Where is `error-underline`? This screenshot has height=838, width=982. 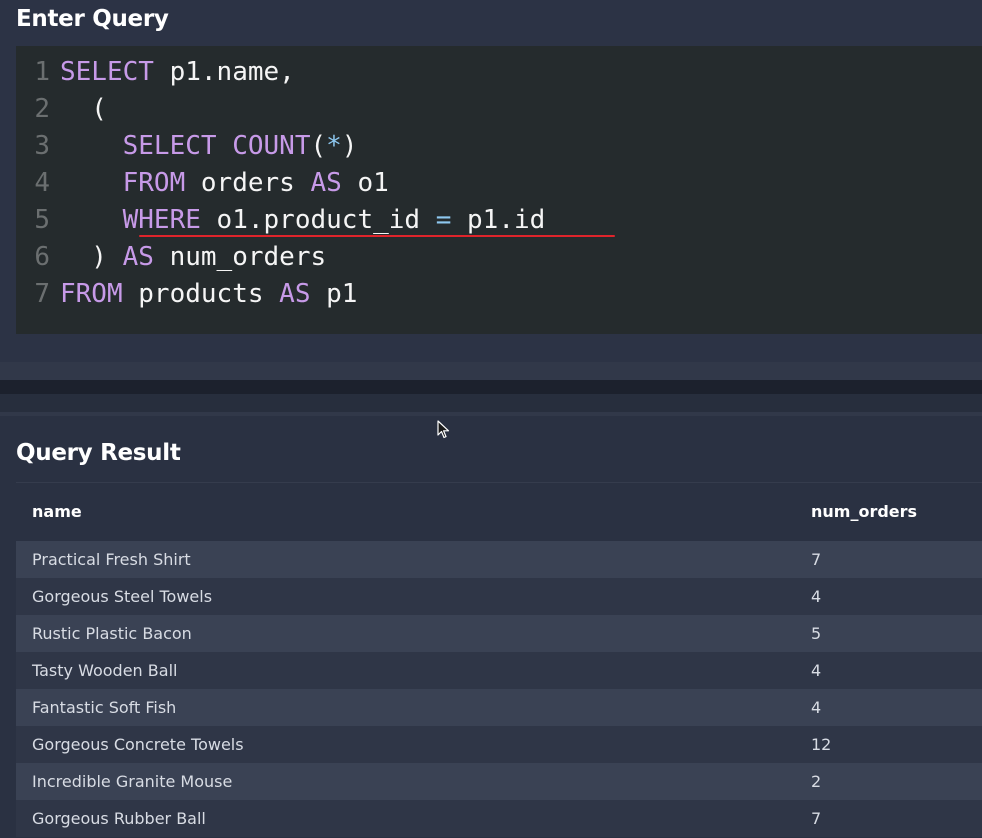 error-underline is located at coordinates (377, 236).